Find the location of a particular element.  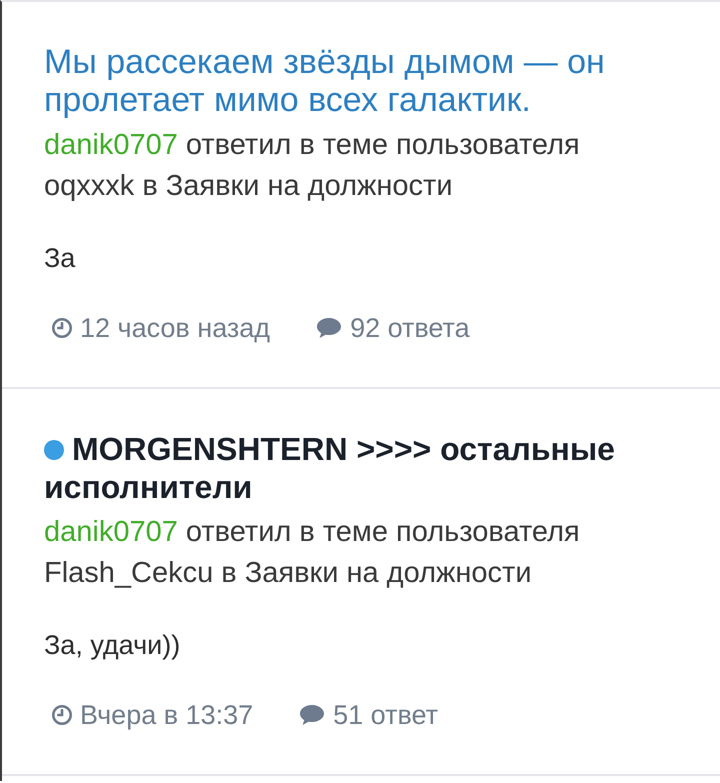

post-time: Вчера в 13:37 is located at coordinates (167, 715).